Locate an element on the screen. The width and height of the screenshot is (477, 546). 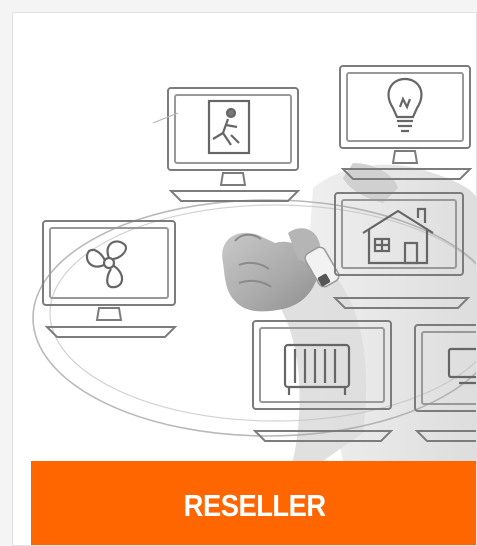
light-bulb-icon is located at coordinates (405, 105).